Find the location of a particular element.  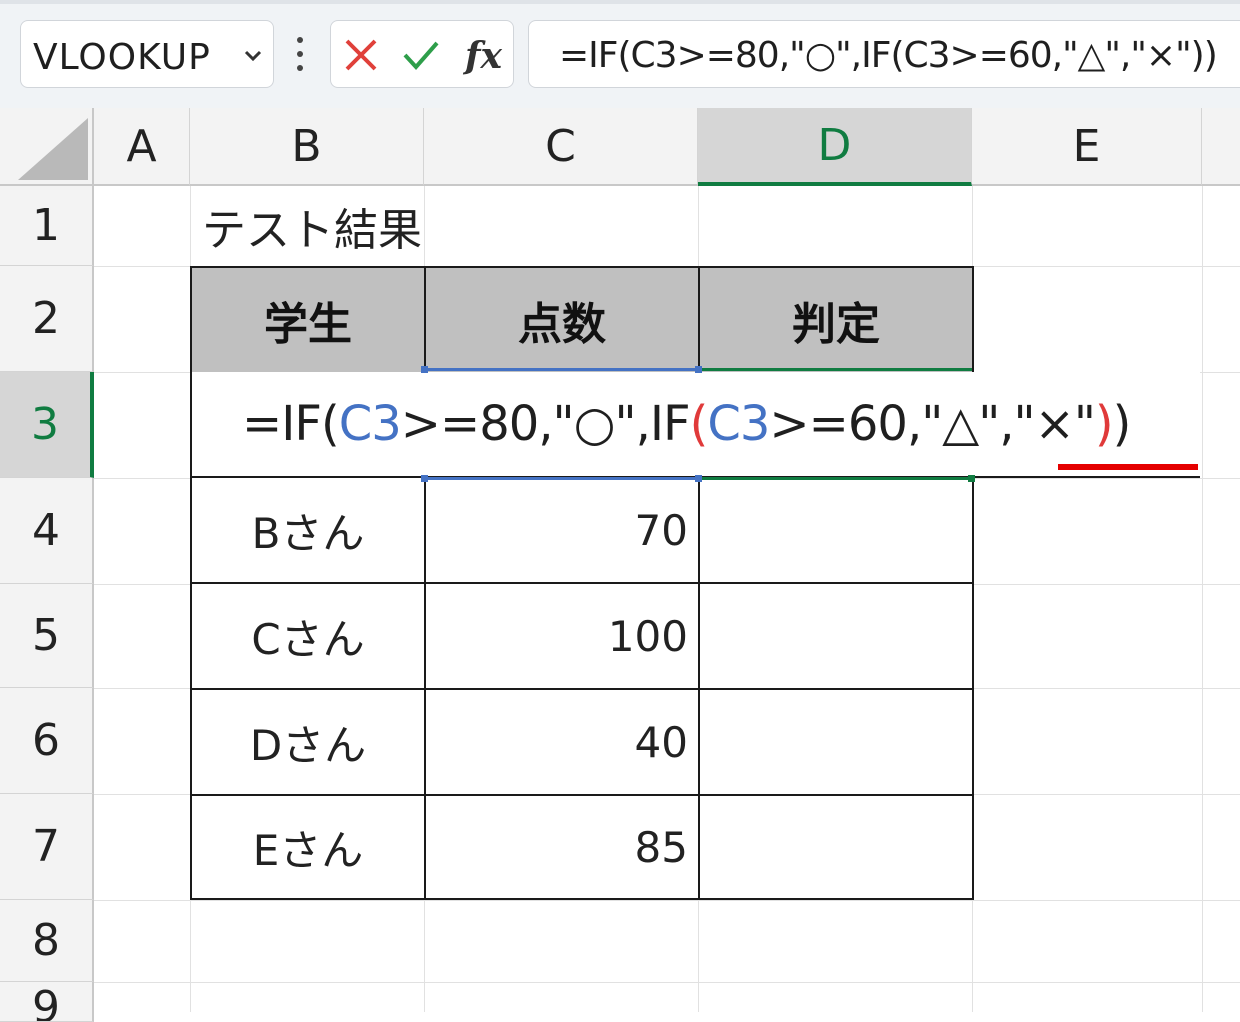

select-all-triangle-icon is located at coordinates (53, 149).